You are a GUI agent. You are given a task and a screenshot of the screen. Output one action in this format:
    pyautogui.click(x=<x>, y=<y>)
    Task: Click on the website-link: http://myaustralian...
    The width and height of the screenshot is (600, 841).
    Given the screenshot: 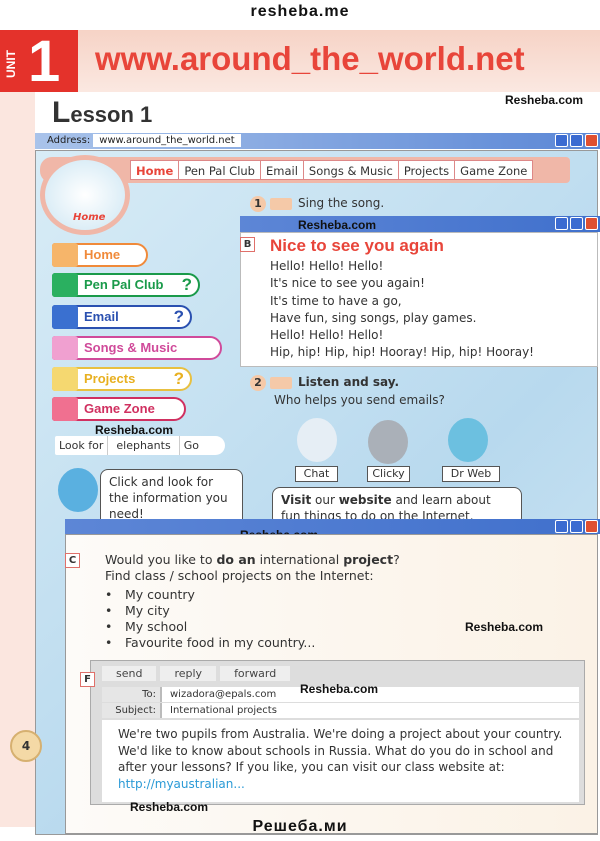 What is the action you would take?
    pyautogui.click(x=181, y=784)
    